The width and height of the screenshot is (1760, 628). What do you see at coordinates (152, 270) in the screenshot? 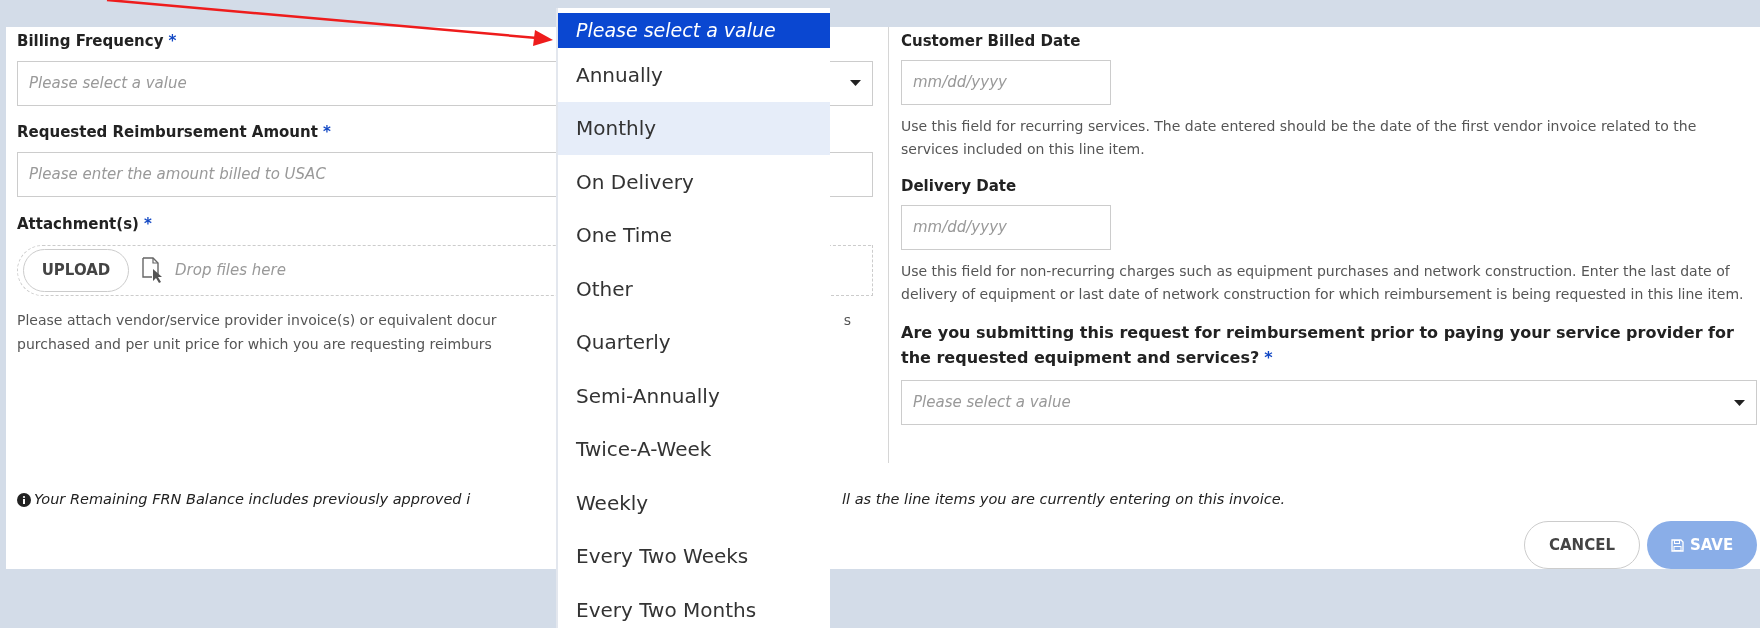
I see `file-cursor-icon` at bounding box center [152, 270].